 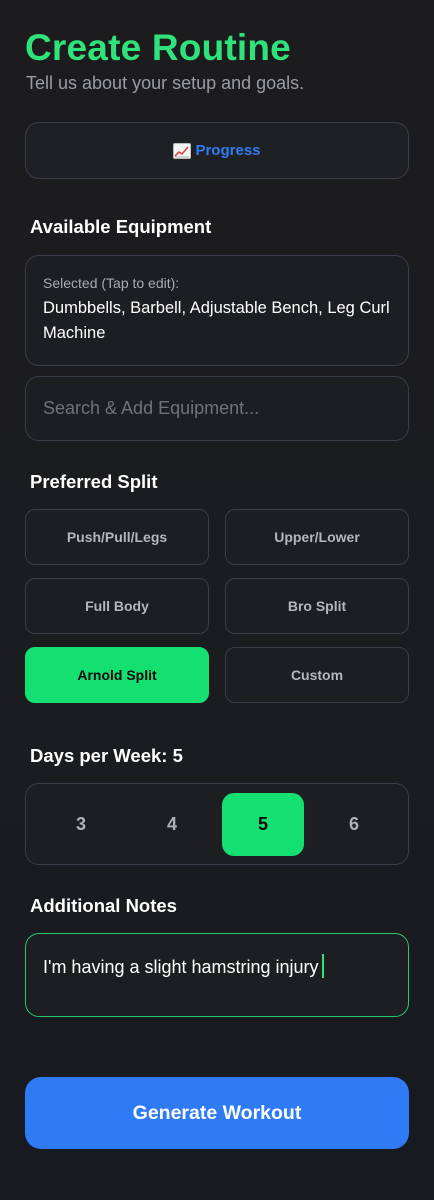 What do you see at coordinates (182, 150) in the screenshot?
I see `chart-increasing-icon` at bounding box center [182, 150].